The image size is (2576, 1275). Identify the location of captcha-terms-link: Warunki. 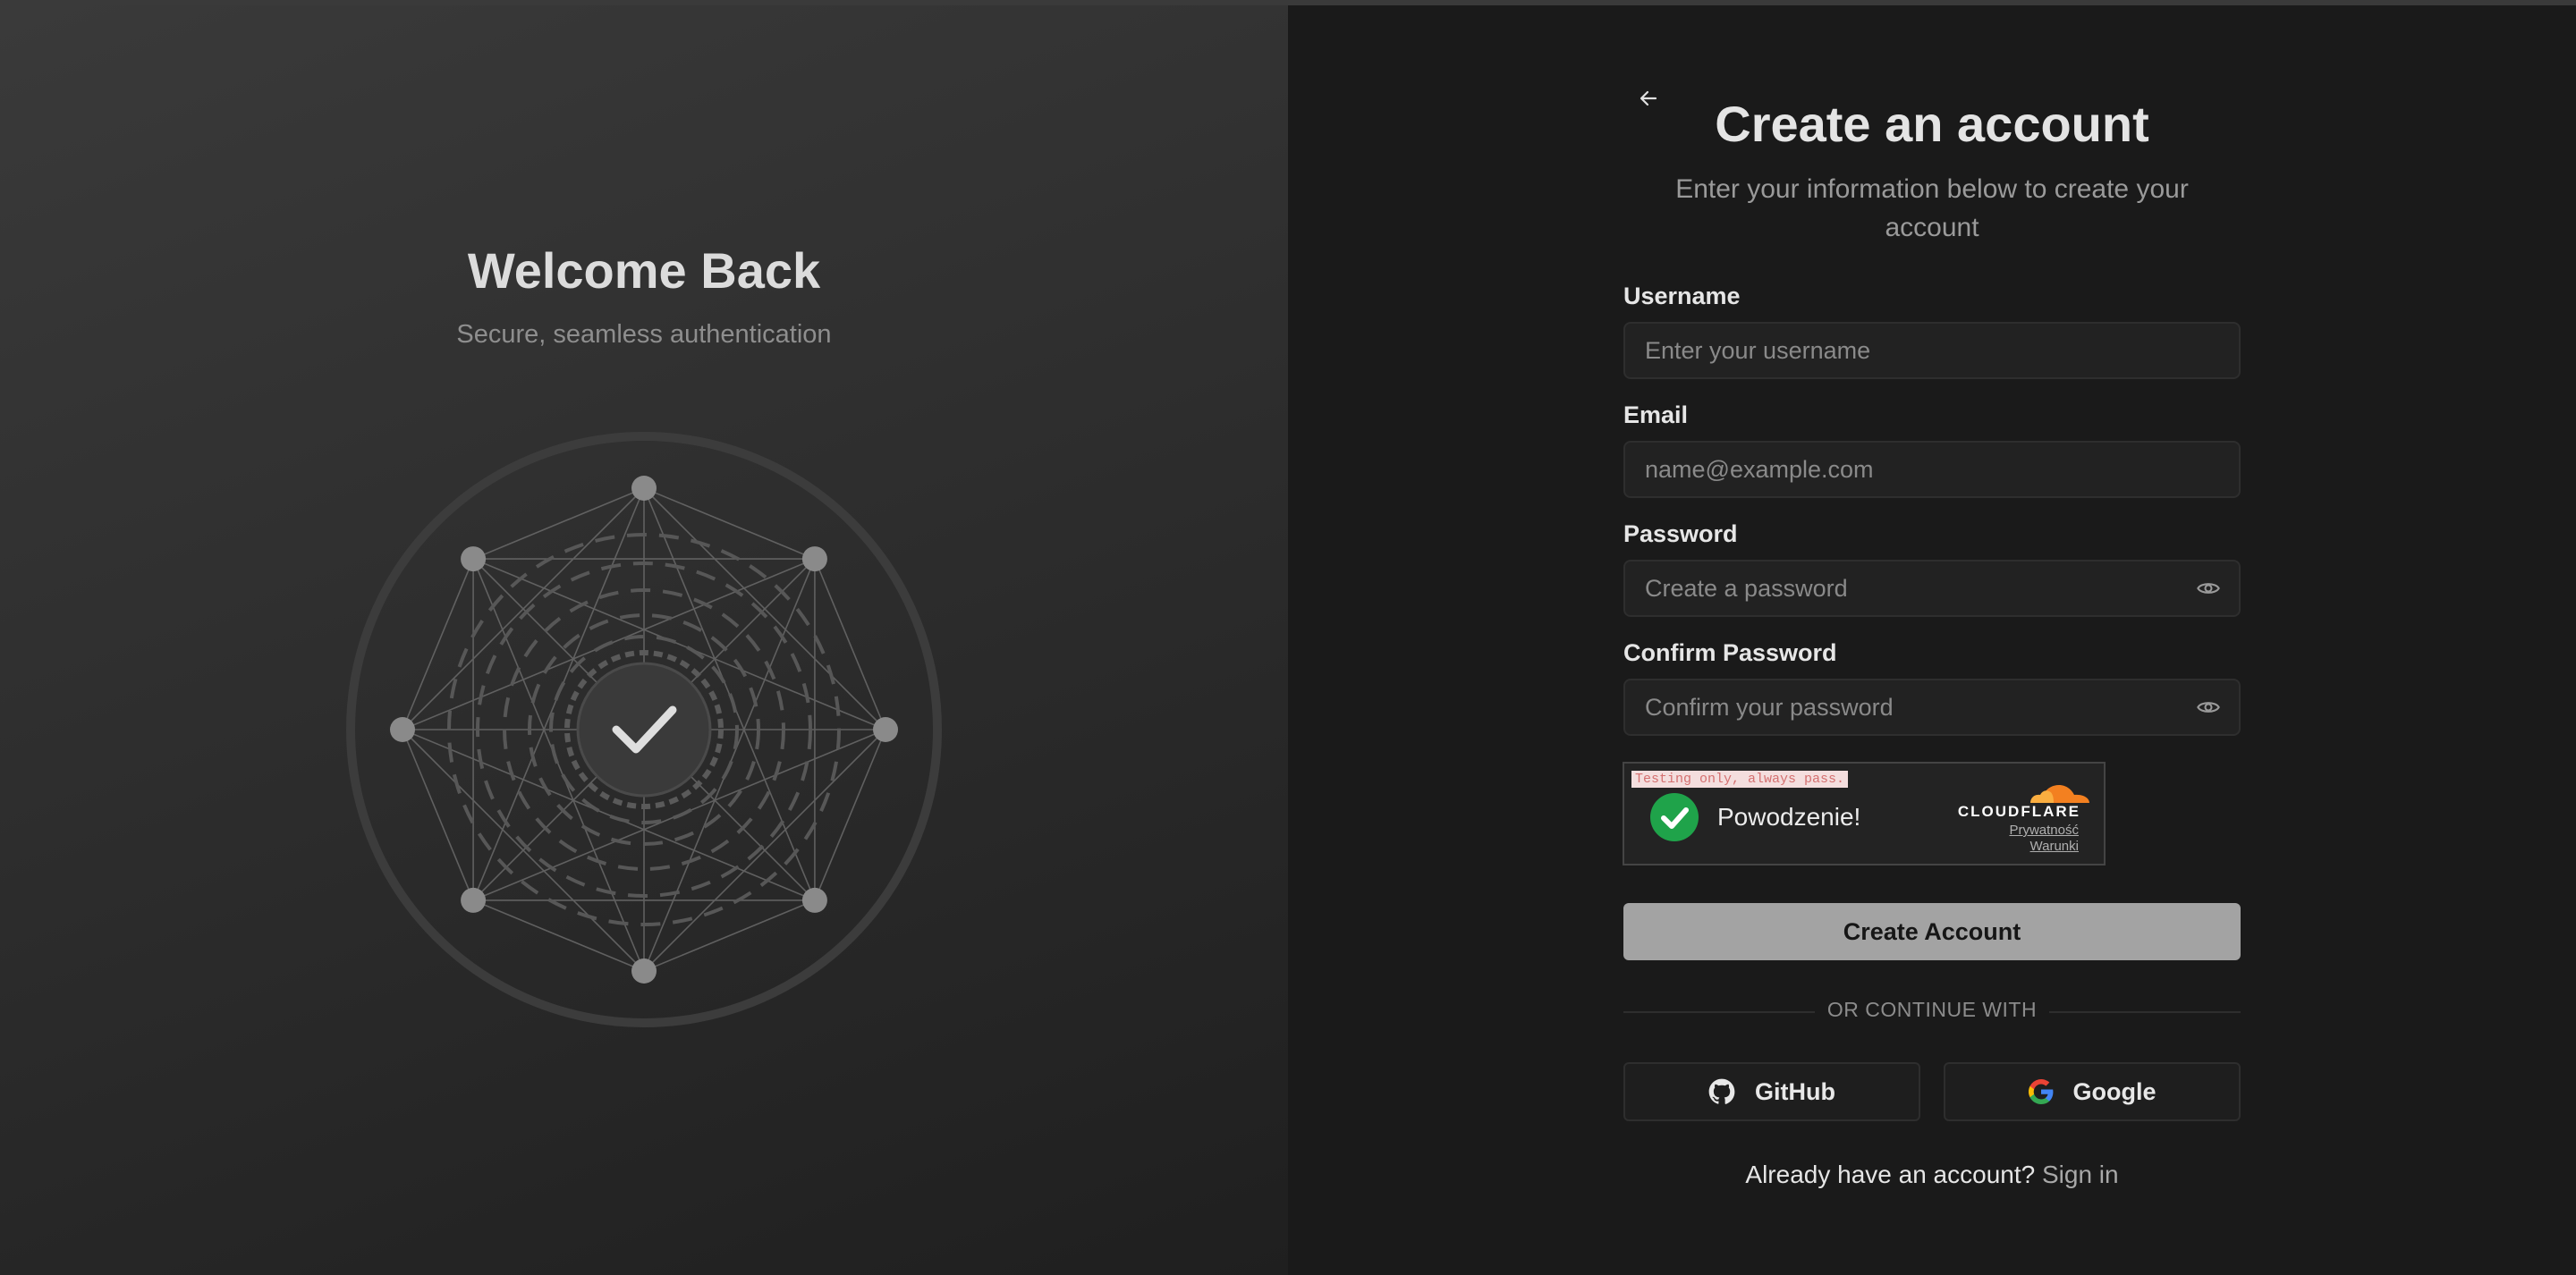
(2054, 846).